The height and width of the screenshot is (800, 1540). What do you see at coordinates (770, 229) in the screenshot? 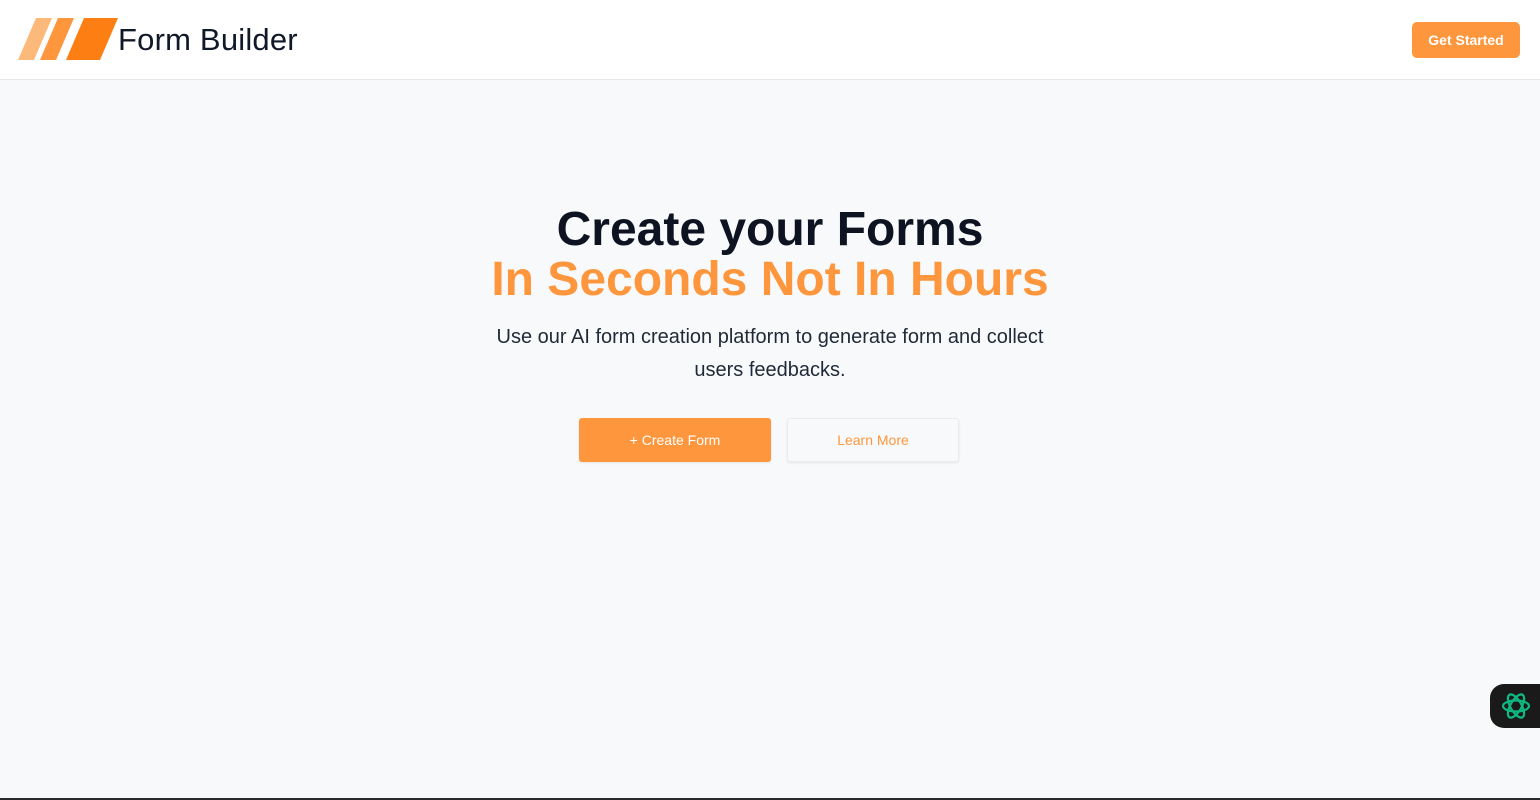
I see `hero-title: Create your Forms` at bounding box center [770, 229].